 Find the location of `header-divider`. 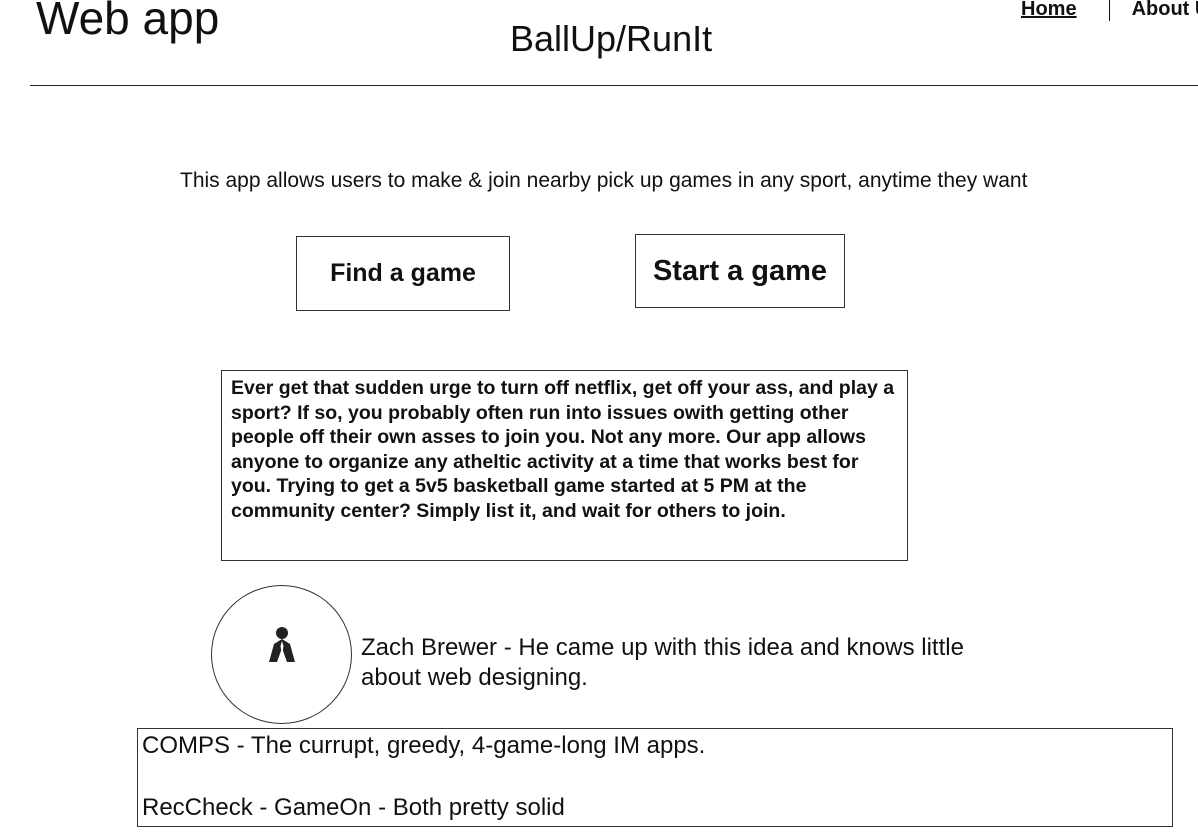

header-divider is located at coordinates (614, 85).